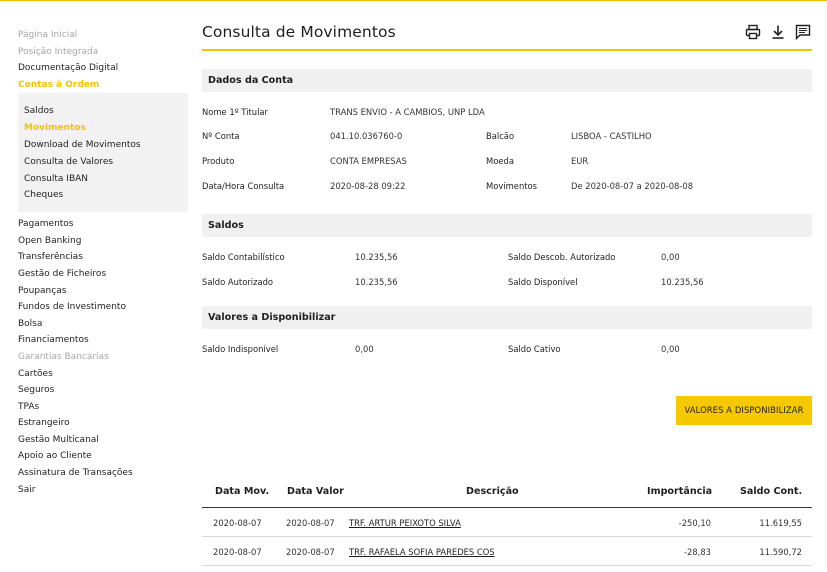  What do you see at coordinates (368, 161) in the screenshot?
I see `produto-value: CONTA EMPRESAS` at bounding box center [368, 161].